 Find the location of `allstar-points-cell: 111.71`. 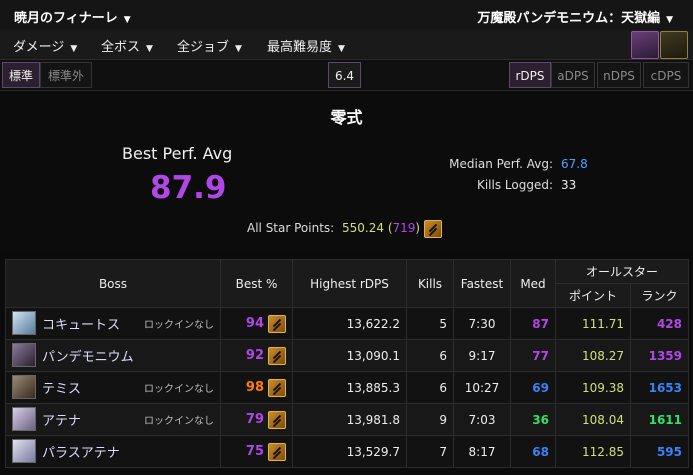

allstar-points-cell: 111.71 is located at coordinates (593, 323).